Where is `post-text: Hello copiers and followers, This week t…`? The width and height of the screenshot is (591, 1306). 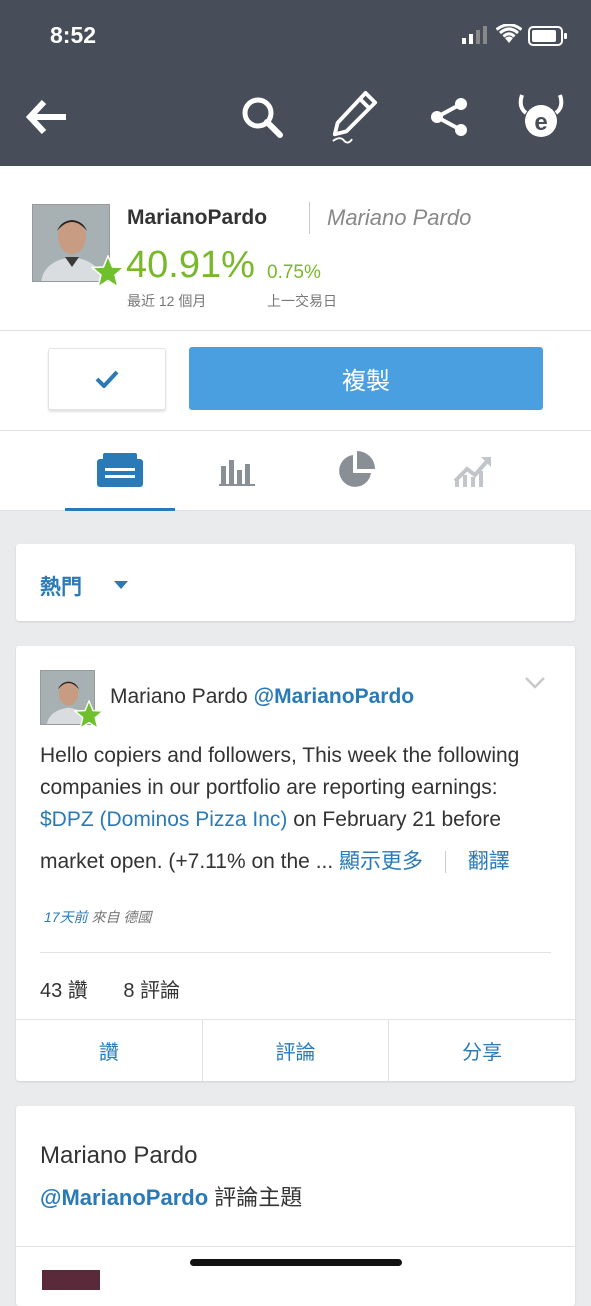
post-text: Hello copiers and followers, This week t… is located at coordinates (280, 771).